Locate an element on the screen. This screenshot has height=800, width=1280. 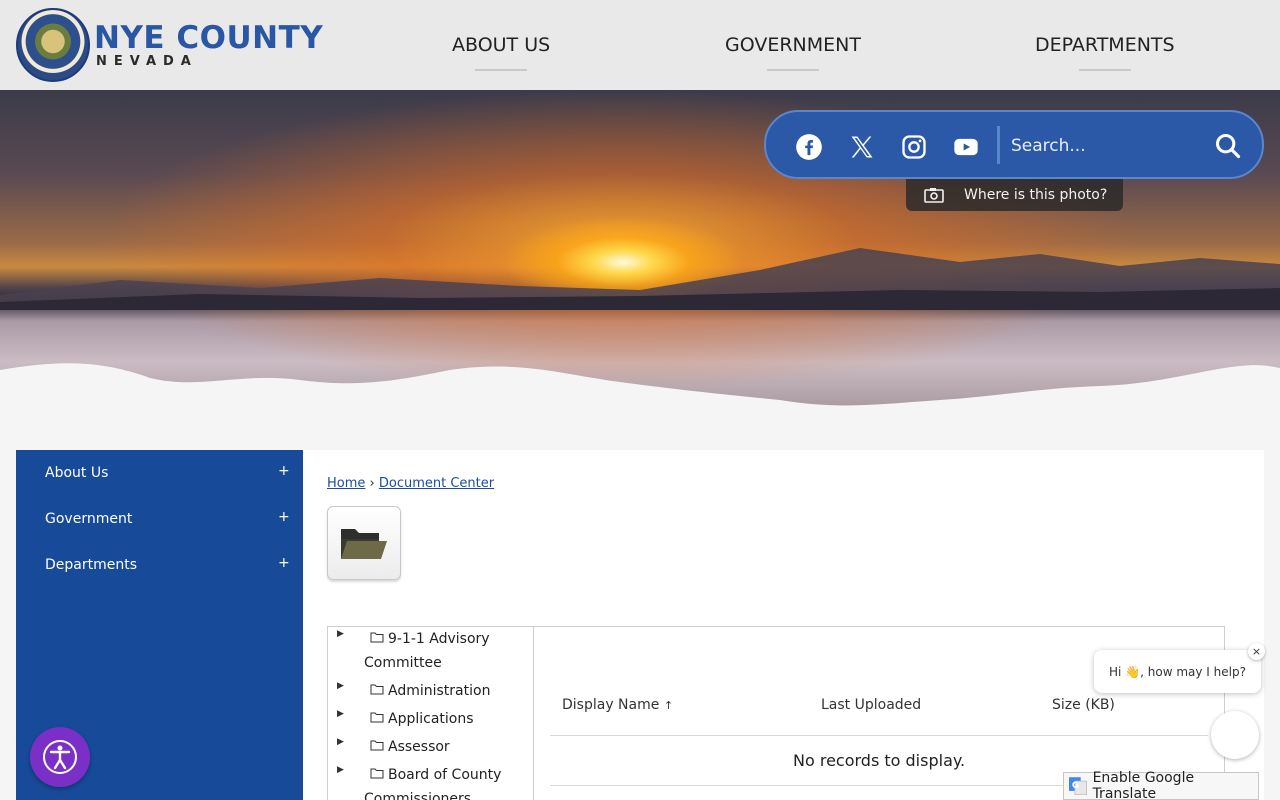
accessibility-icon is located at coordinates (60, 757).